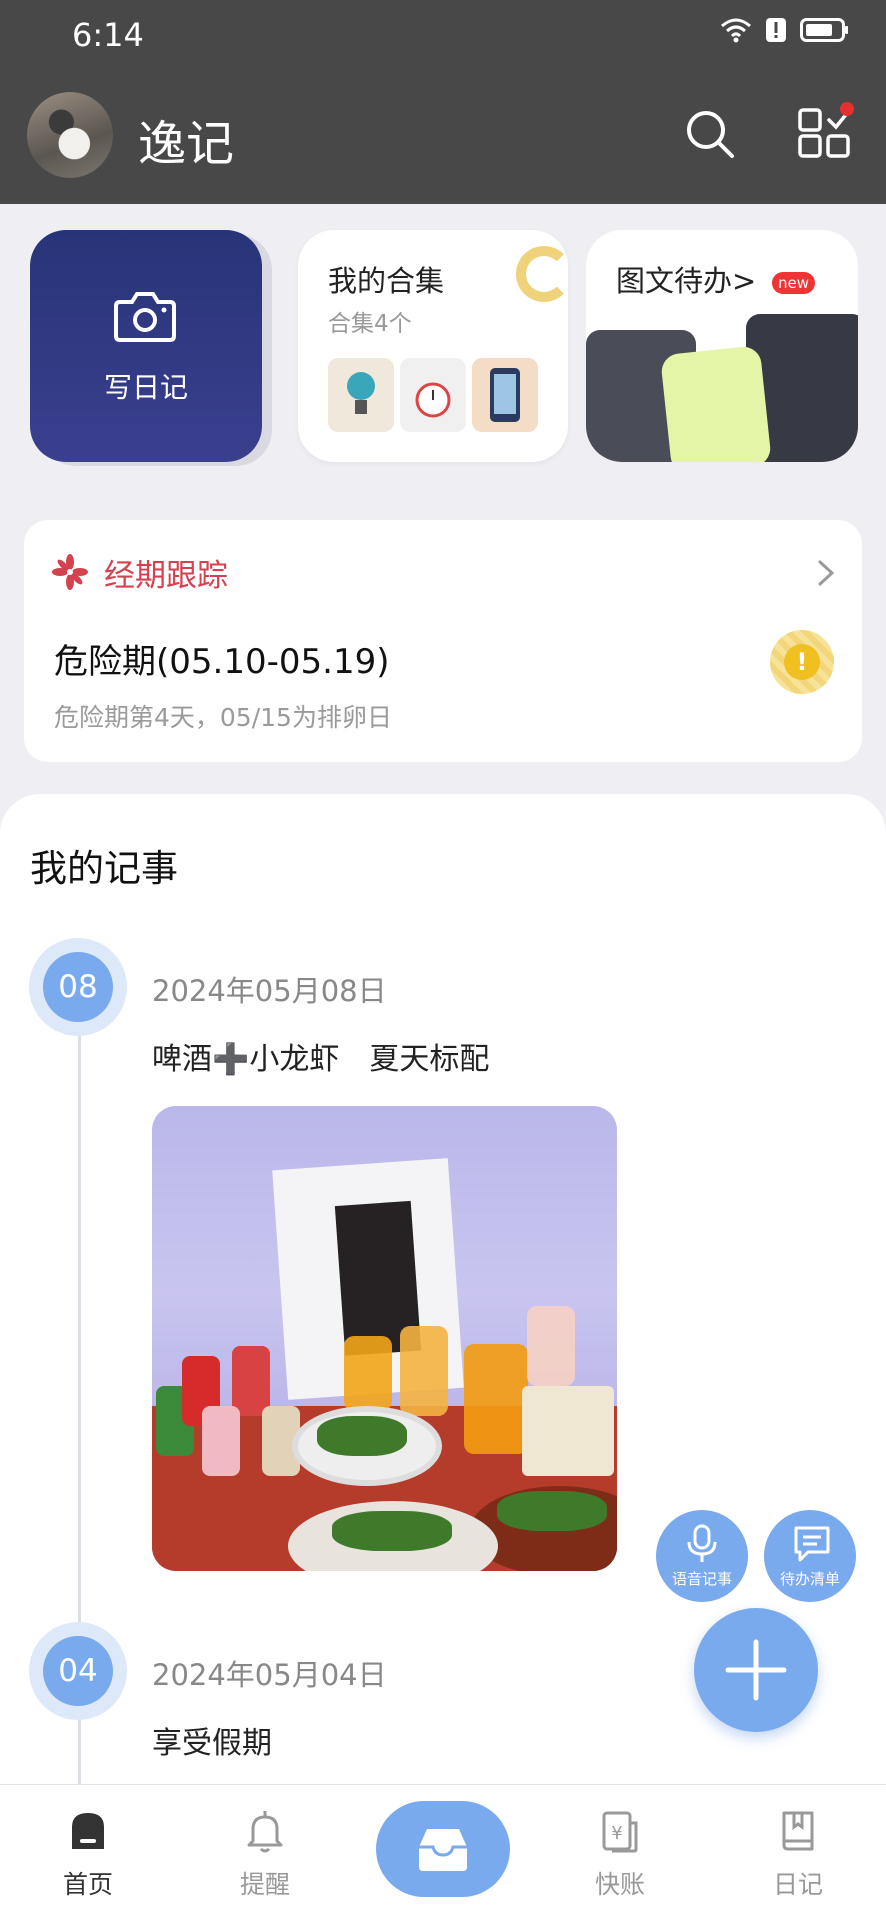 The image size is (886, 1920). Describe the element at coordinates (146, 346) in the screenshot. I see `write-diary-card: 写日记` at that location.